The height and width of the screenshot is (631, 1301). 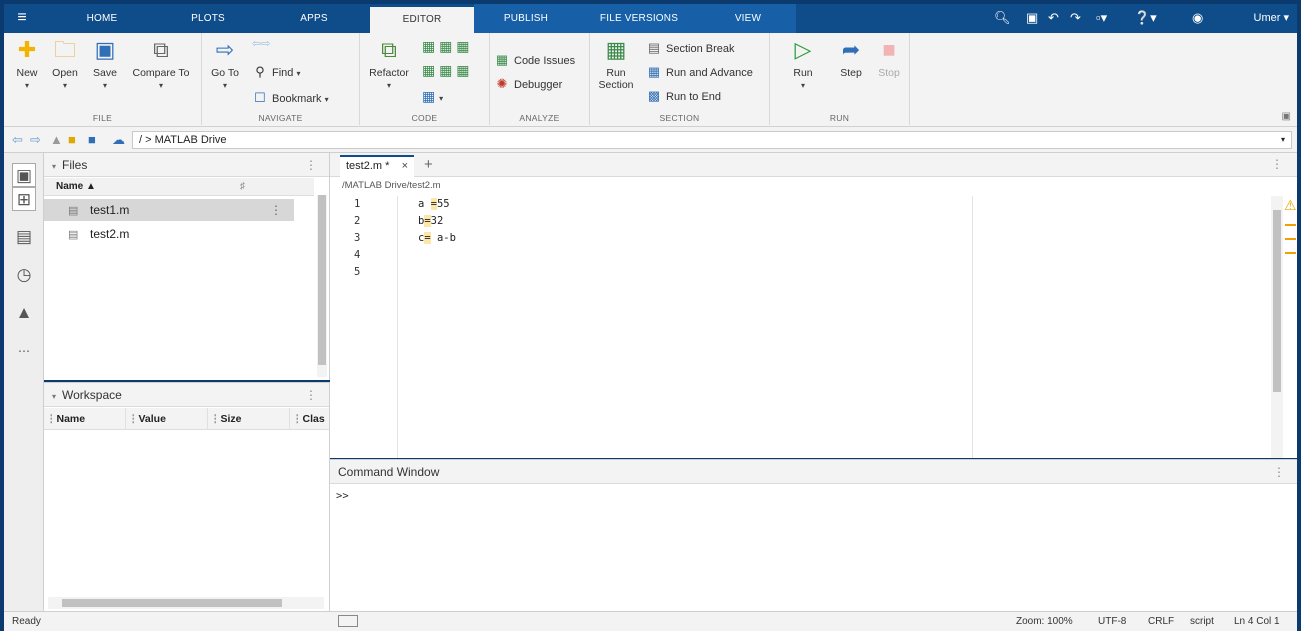 What do you see at coordinates (169, 234) in the screenshot?
I see `file-row: ▤ test2.m` at bounding box center [169, 234].